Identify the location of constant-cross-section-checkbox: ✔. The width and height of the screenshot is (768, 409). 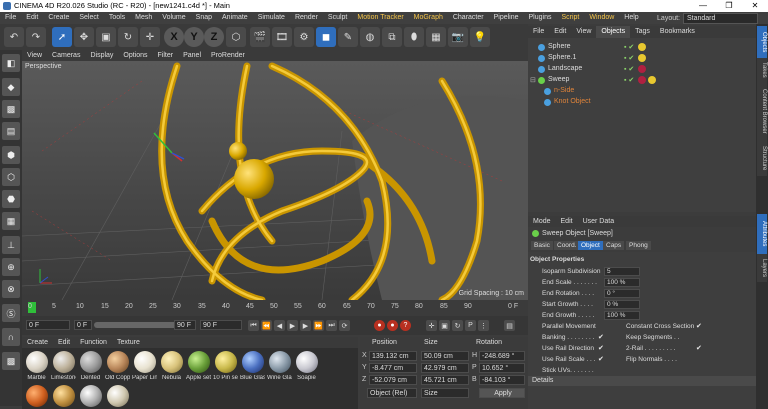
(699, 326).